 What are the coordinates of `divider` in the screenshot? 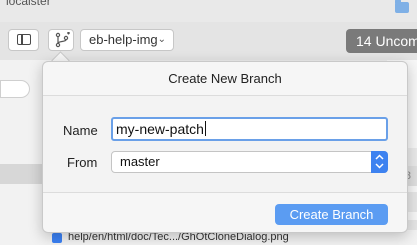 It's located at (225, 192).